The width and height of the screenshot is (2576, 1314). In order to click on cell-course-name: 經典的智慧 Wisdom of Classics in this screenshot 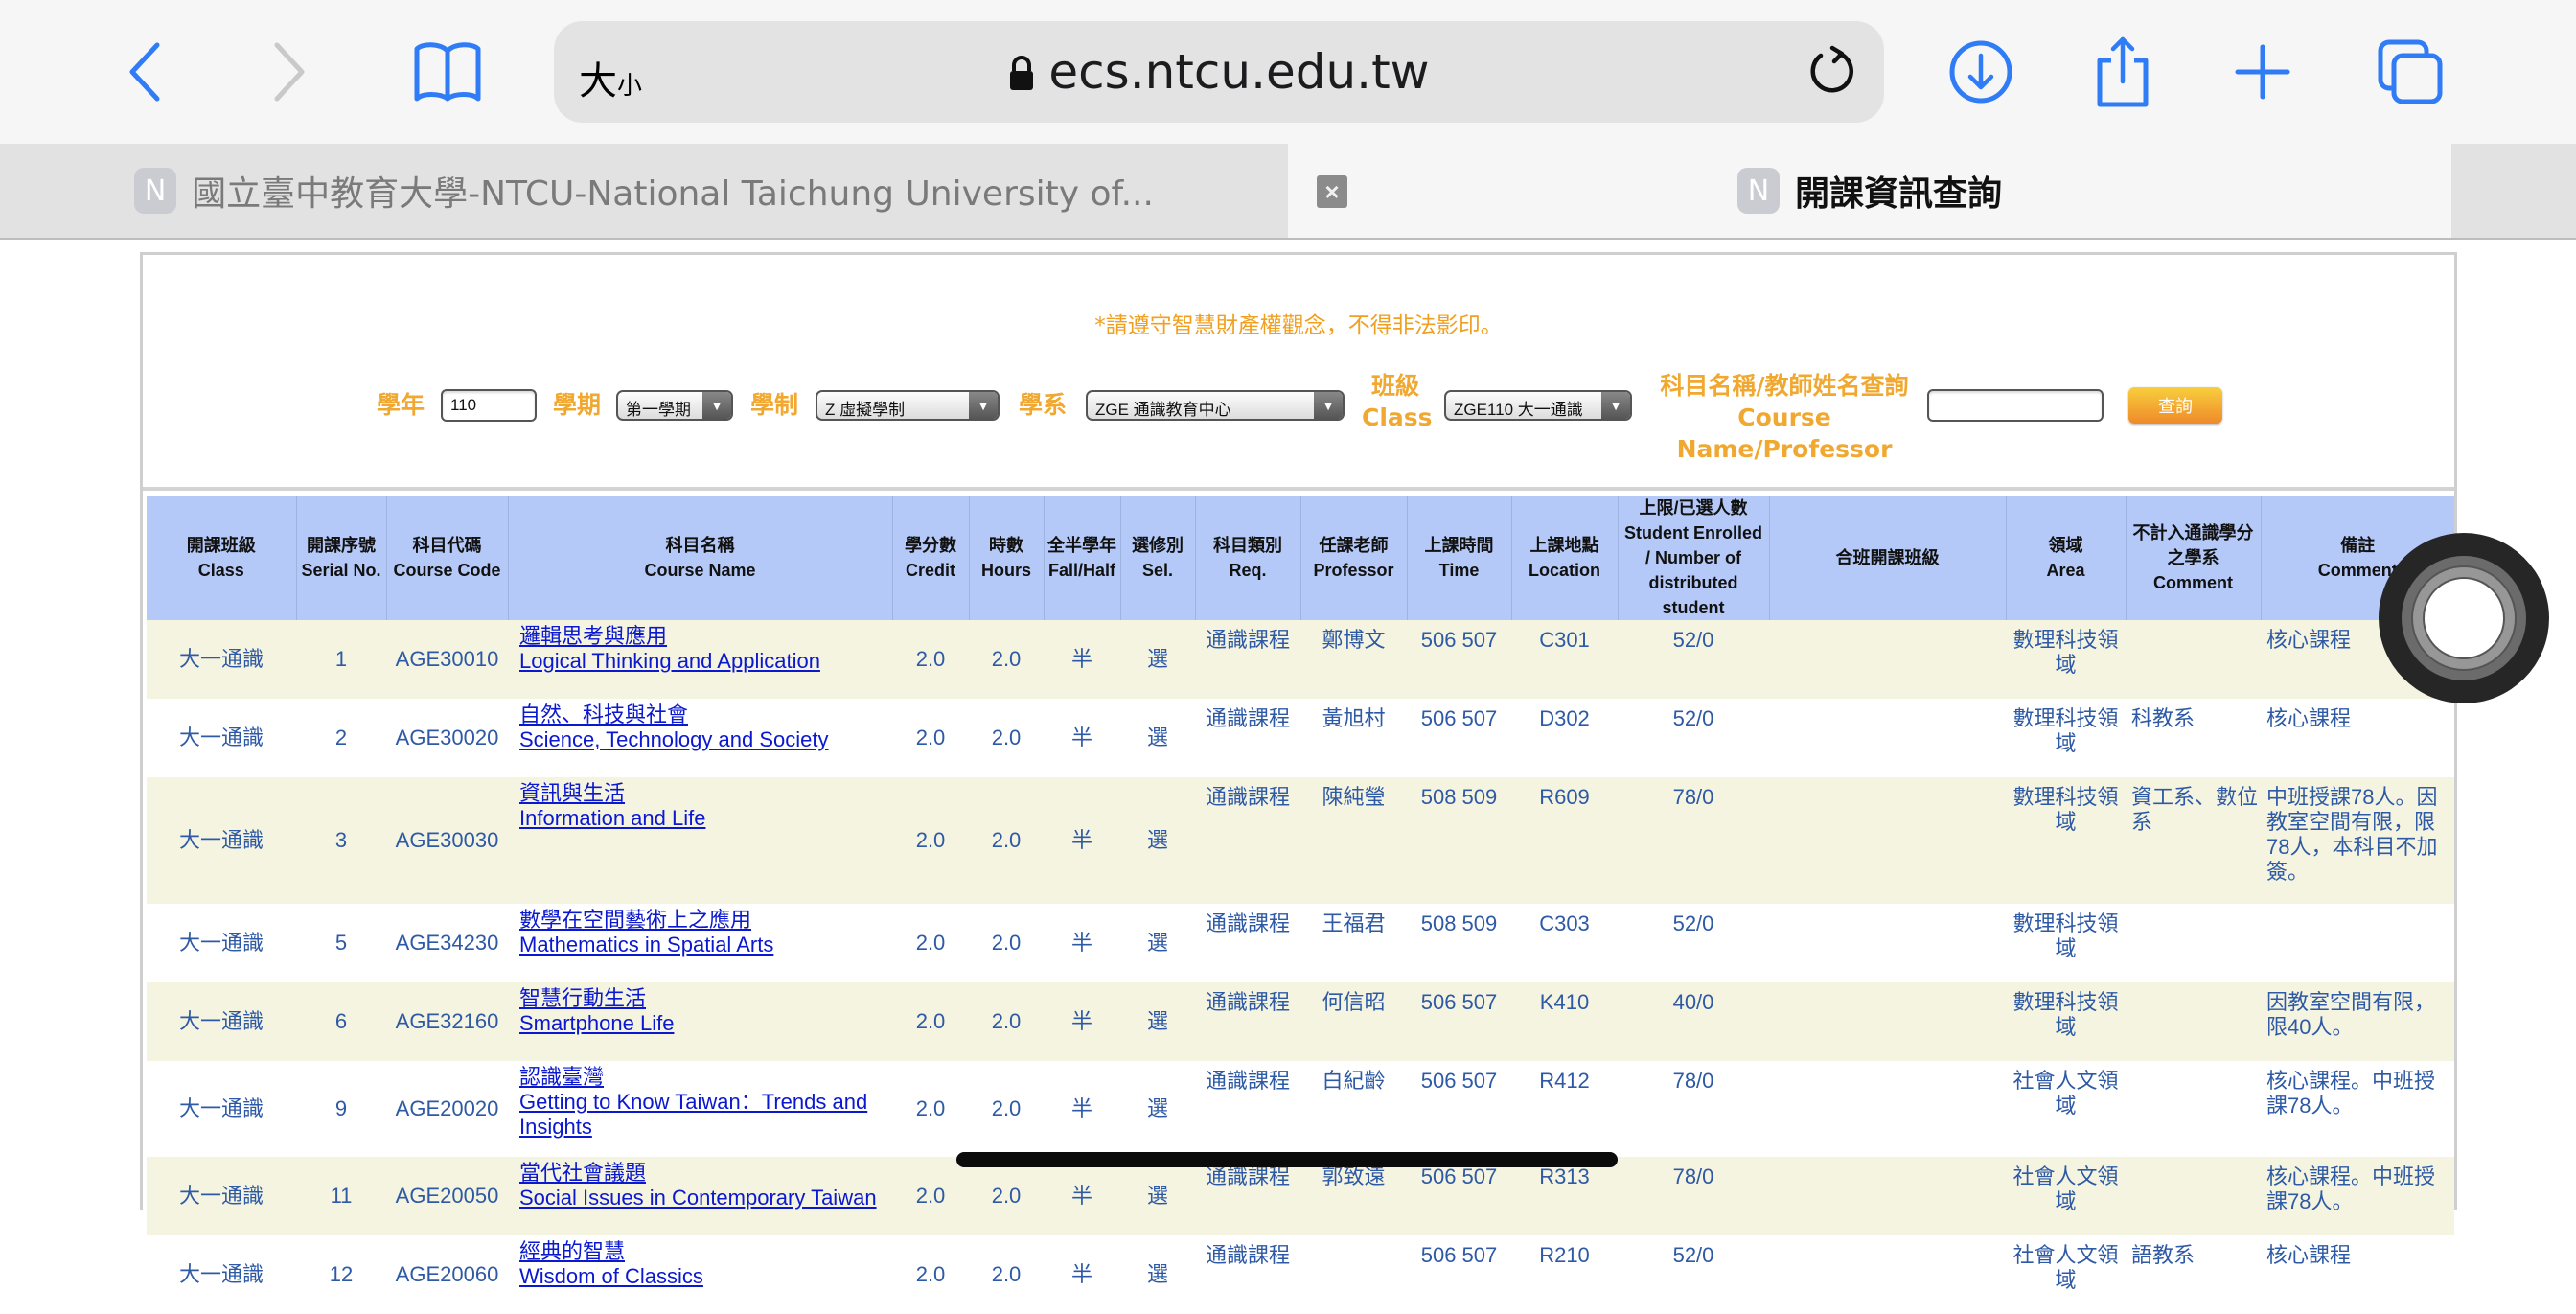, I will do `click(700, 1274)`.